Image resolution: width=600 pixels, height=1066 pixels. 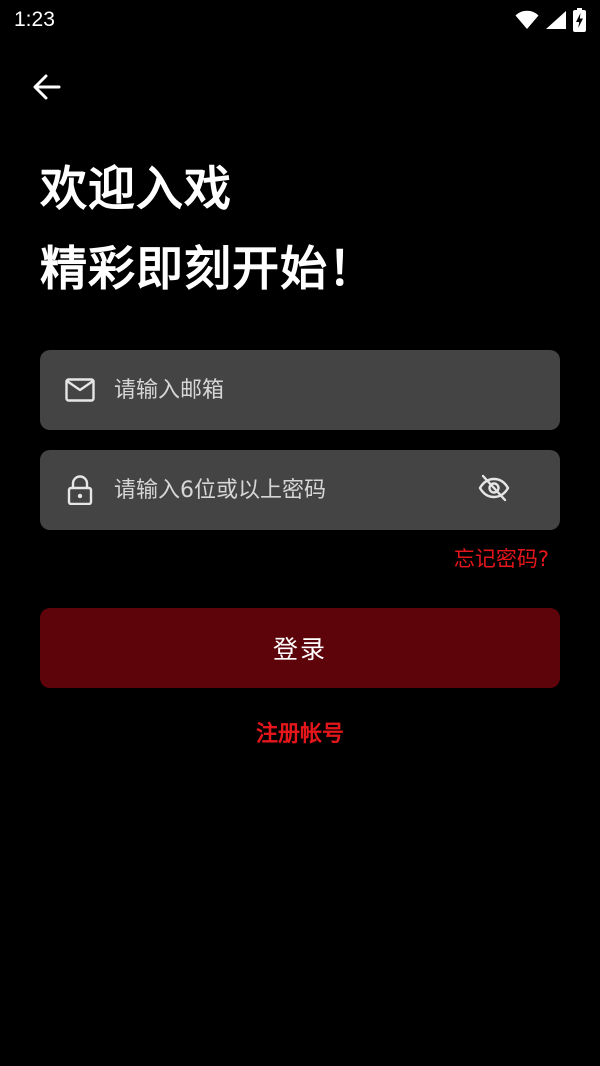 I want to click on register-account-link: 注册帐号, so click(x=300, y=732).